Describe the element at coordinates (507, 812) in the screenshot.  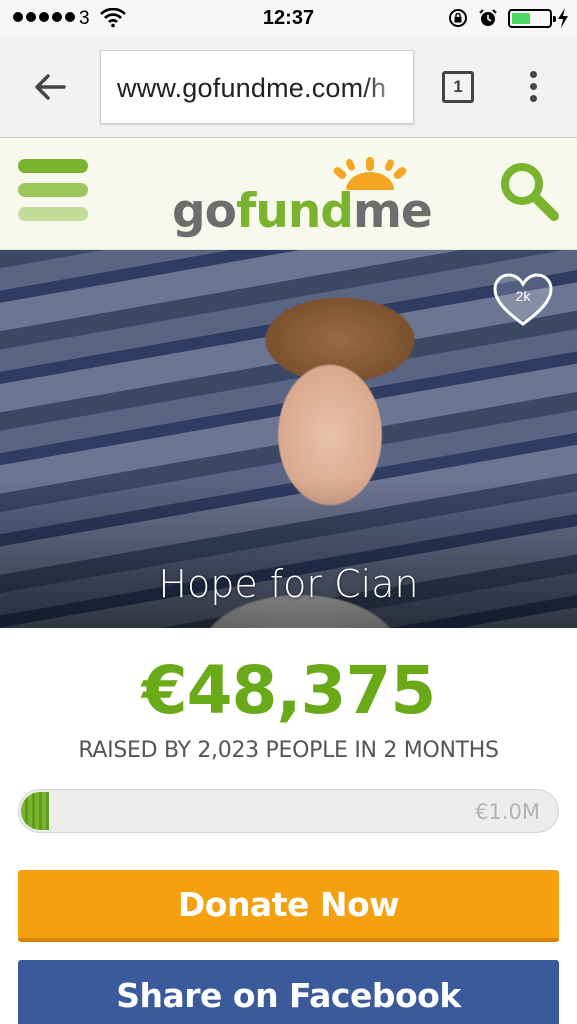
I see `goal-amount: €1.0M` at that location.